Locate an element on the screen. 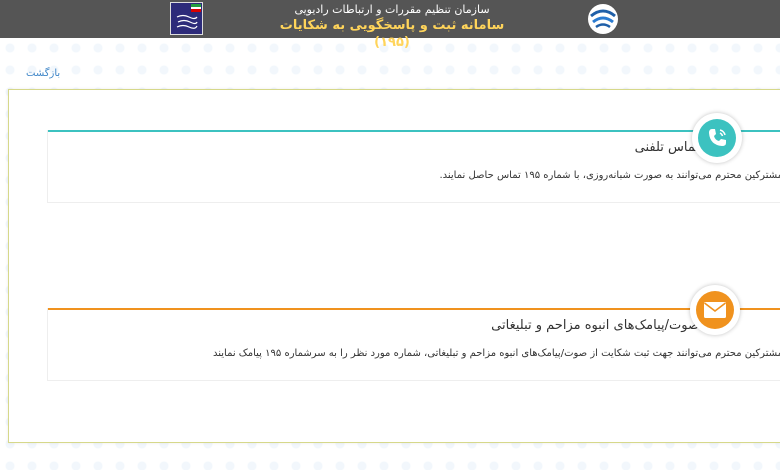 The image size is (780, 470). cra-logo-icon is located at coordinates (603, 19).